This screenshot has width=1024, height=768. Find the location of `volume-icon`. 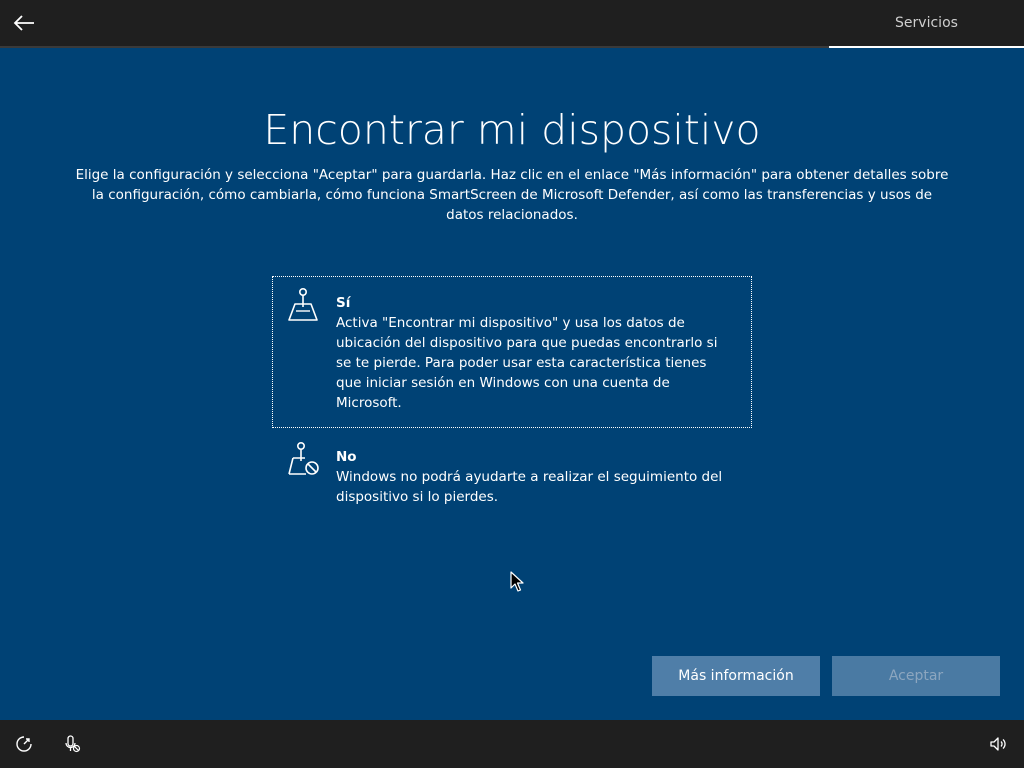

volume-icon is located at coordinates (998, 744).